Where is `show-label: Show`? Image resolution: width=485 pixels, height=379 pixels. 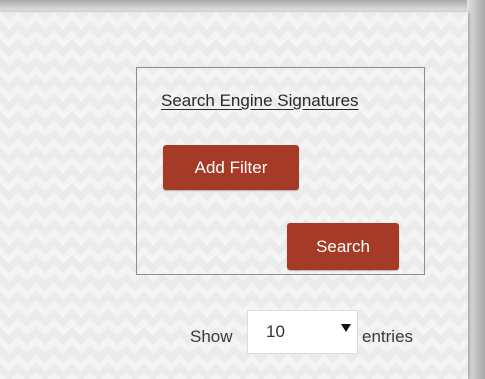
show-label: Show is located at coordinates (211, 336).